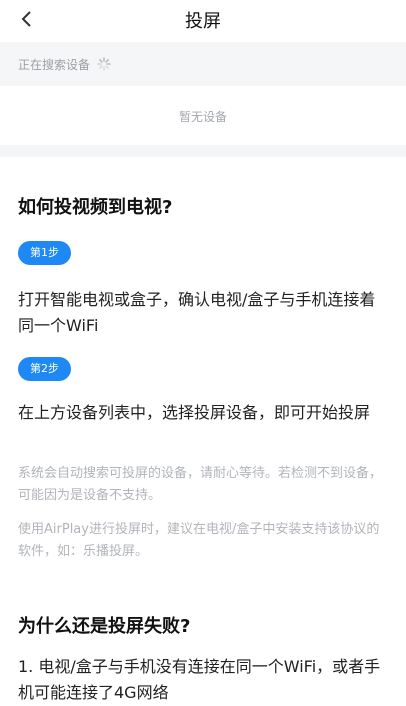 The image size is (406, 706). Describe the element at coordinates (44, 253) in the screenshot. I see `step-1-badge: 第1步` at that location.